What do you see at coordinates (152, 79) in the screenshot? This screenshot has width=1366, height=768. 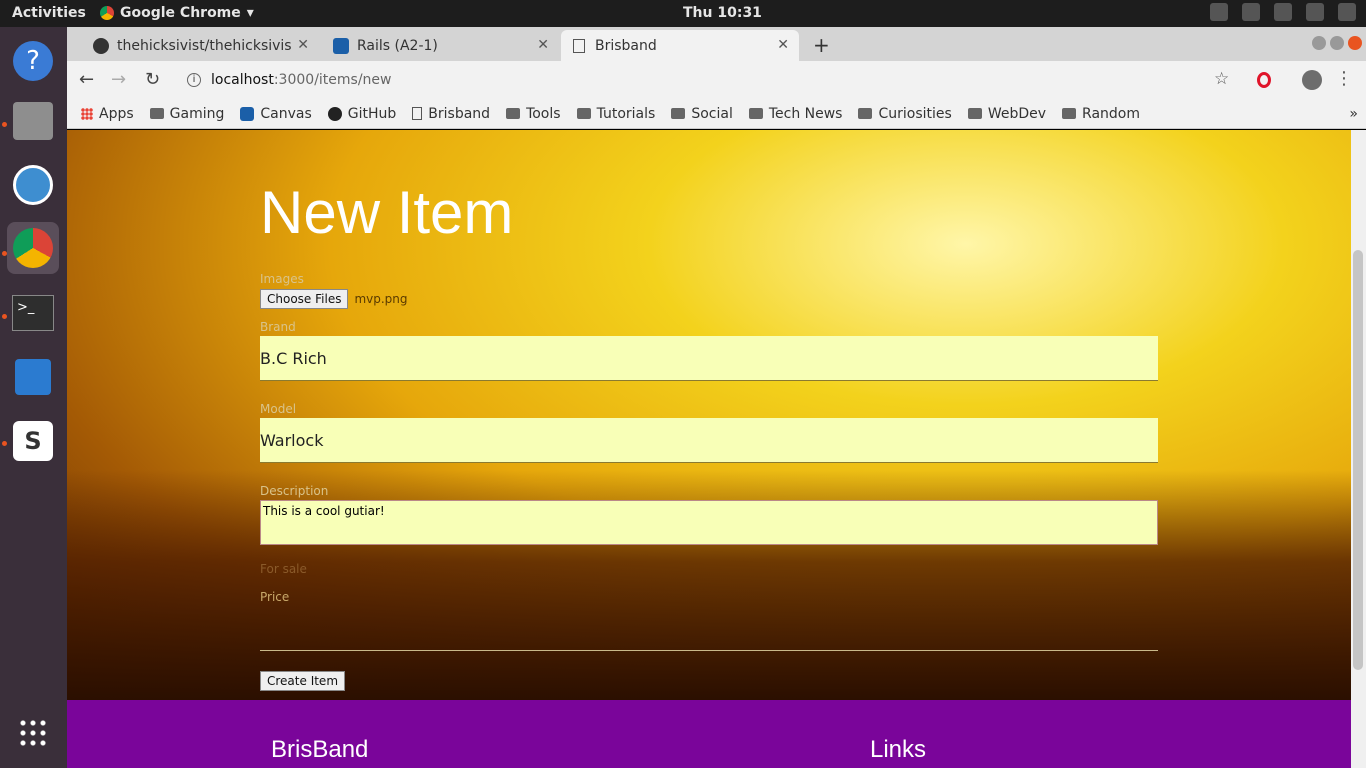 I see `reload-icon: ↻` at bounding box center [152, 79].